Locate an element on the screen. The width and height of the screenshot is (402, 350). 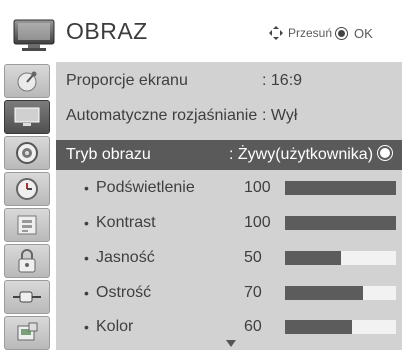
move-hint-label: Przesuń is located at coordinates (310, 33).